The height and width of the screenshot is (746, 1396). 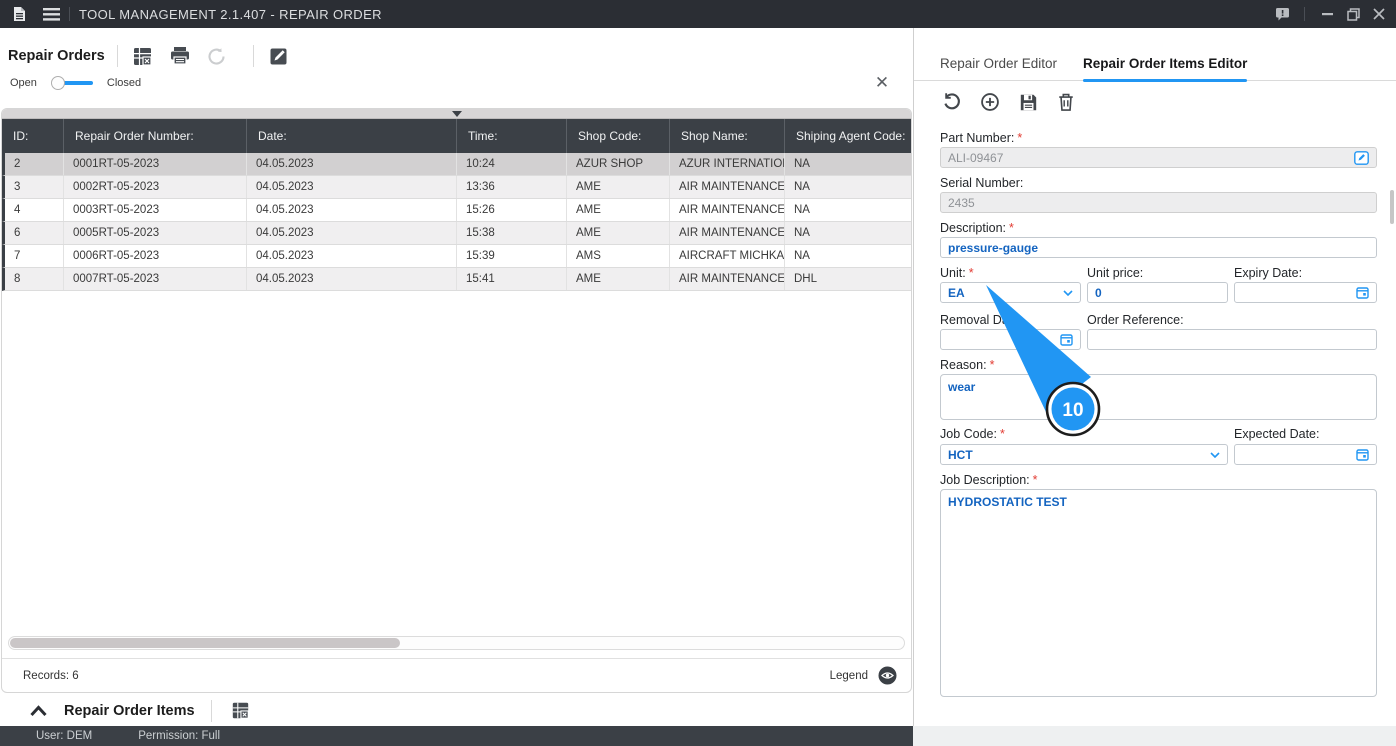 What do you see at coordinates (887, 675) in the screenshot?
I see `legend-eye-icon` at bounding box center [887, 675].